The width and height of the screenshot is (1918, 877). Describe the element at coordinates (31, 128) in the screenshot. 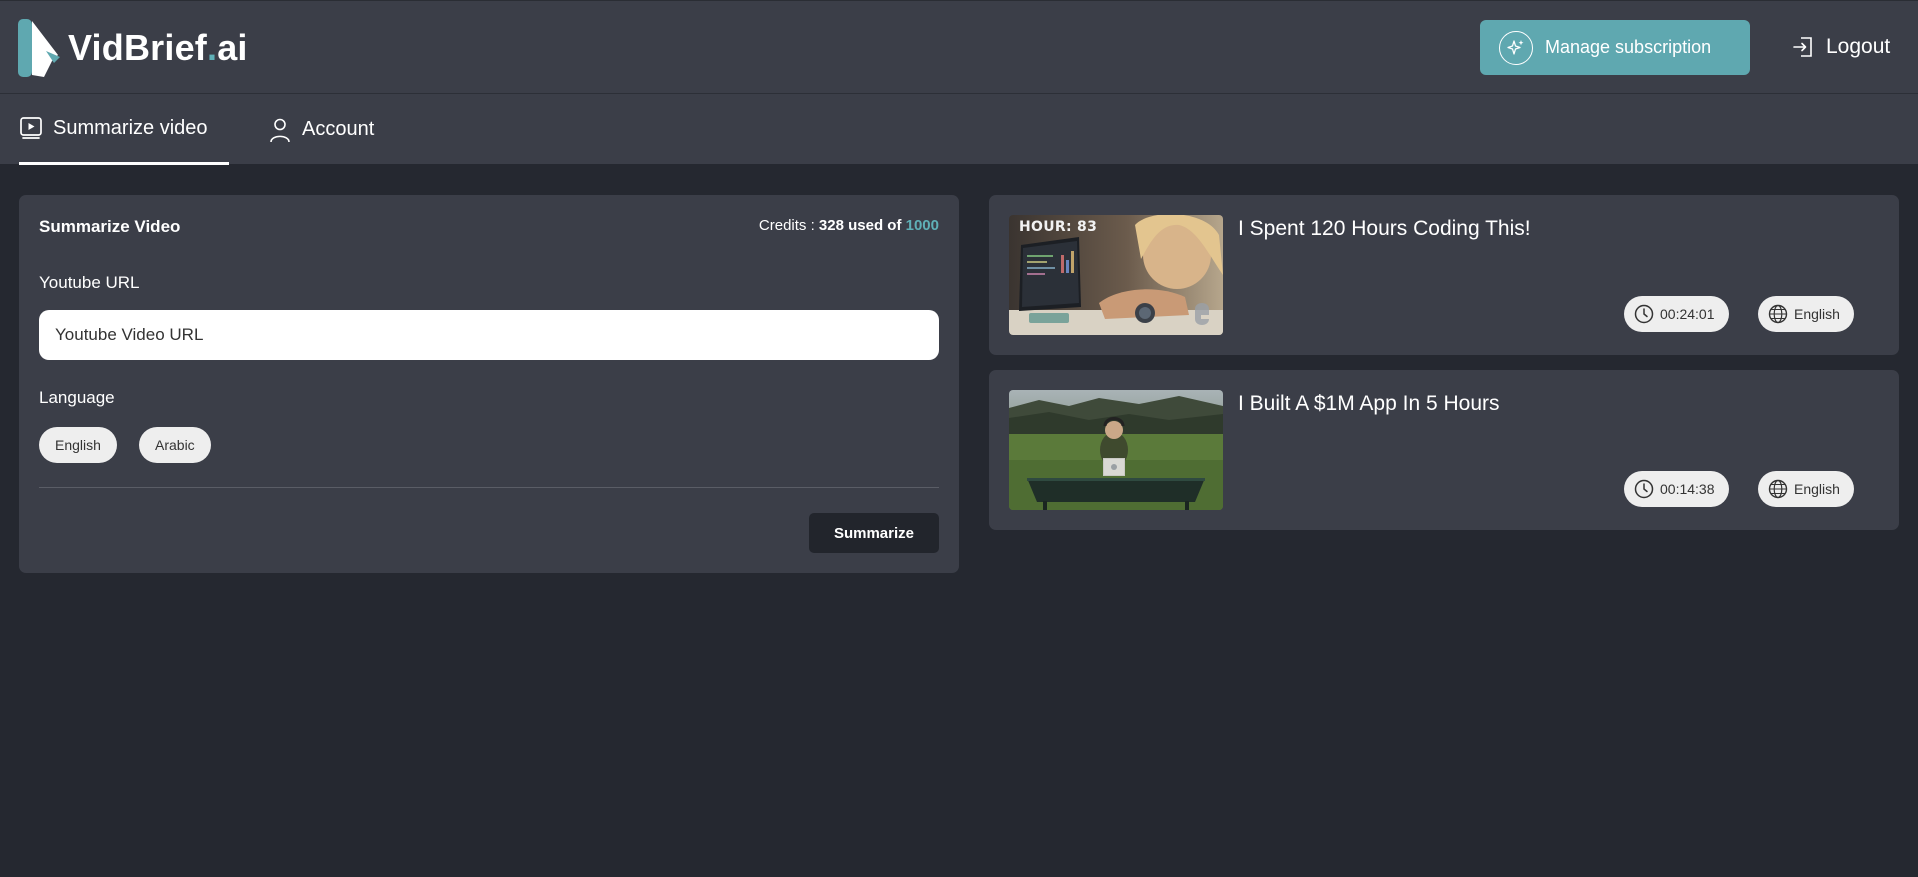

I see `play-square-icon` at that location.